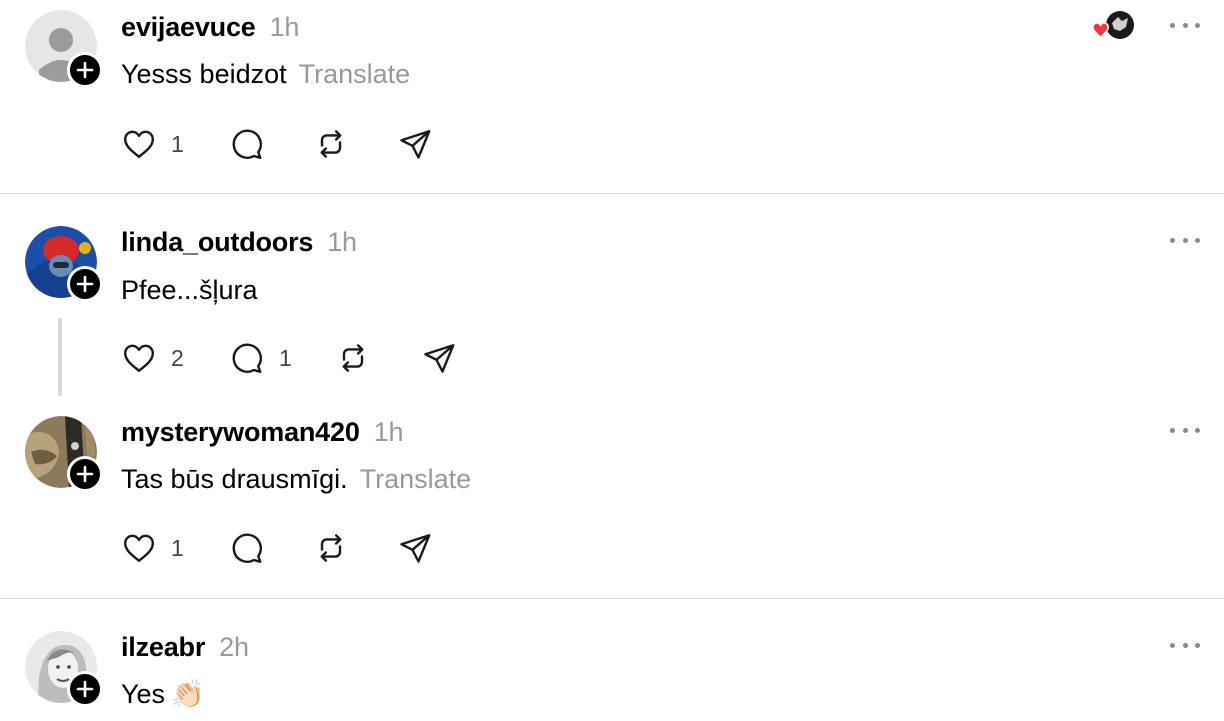  I want to click on username-row: evijaevuce 1h, so click(210, 27).